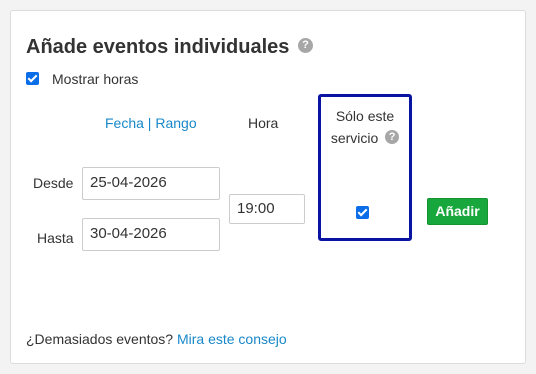  Describe the element at coordinates (124, 123) in the screenshot. I see `date-mode-fecha-link: Fecha` at that location.